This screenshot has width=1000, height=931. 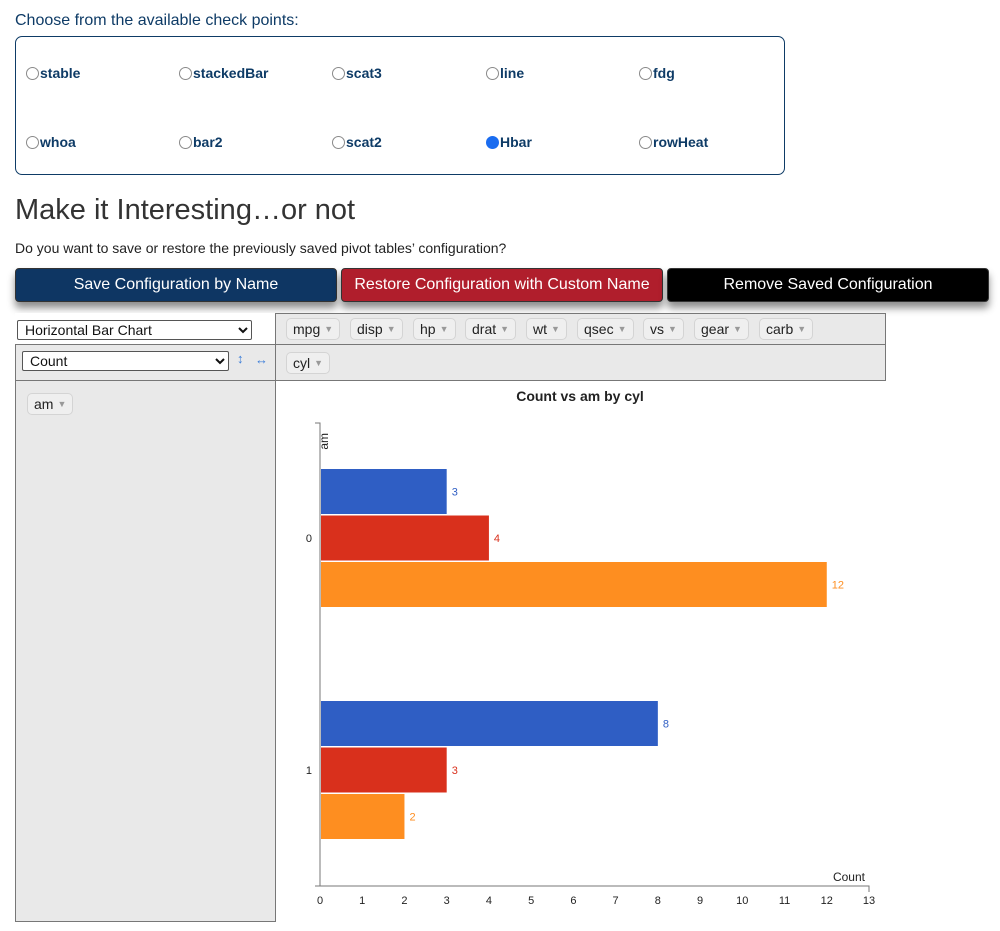 I want to click on attr-pill-gear: gear ▼, so click(x=721, y=329).